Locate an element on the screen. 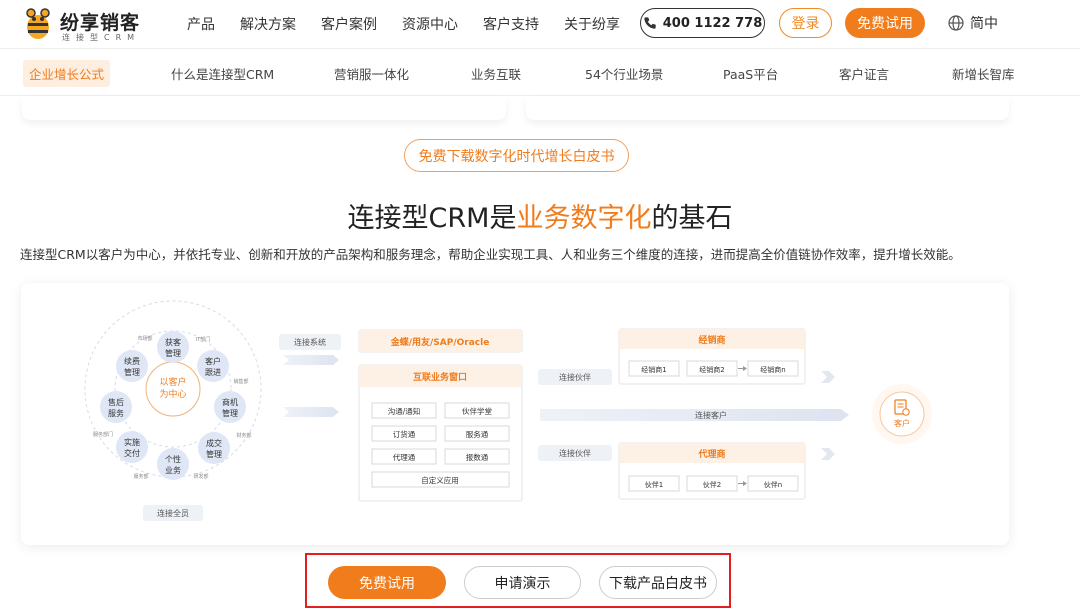  phone-number: 400 1122 778 is located at coordinates (712, 23).